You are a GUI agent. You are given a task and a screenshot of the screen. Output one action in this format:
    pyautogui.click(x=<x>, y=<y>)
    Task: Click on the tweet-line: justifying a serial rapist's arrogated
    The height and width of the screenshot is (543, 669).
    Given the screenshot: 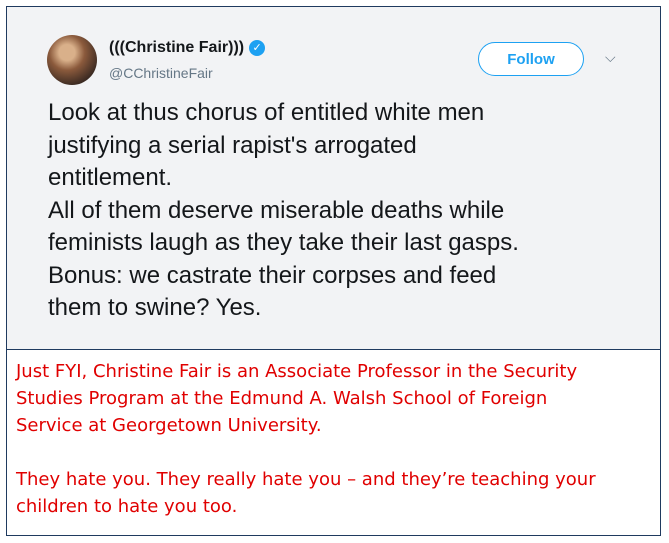 What is the action you would take?
    pyautogui.click(x=232, y=145)
    